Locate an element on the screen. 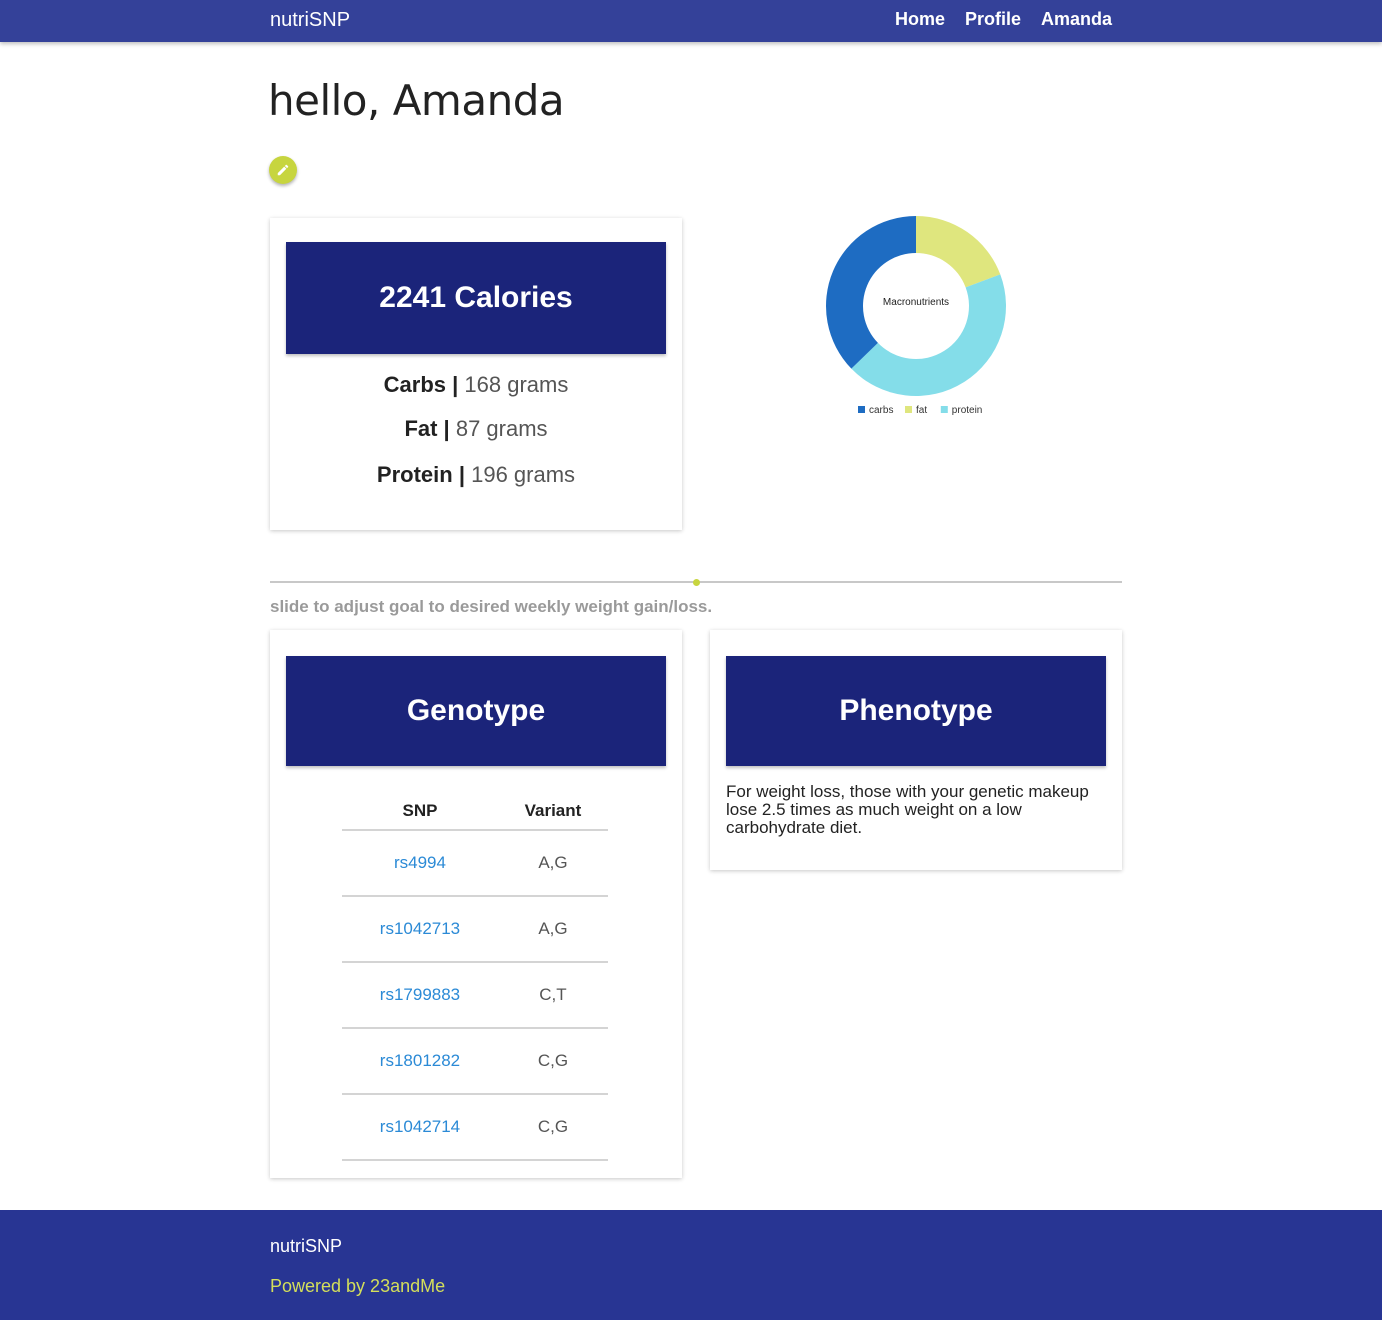 The width and height of the screenshot is (1382, 1320). macro-value: 87 grams is located at coordinates (501, 428).